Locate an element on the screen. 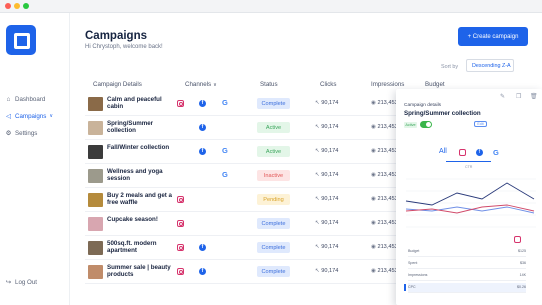 The height and width of the screenshot is (305, 542). active-toggle is located at coordinates (426, 124).